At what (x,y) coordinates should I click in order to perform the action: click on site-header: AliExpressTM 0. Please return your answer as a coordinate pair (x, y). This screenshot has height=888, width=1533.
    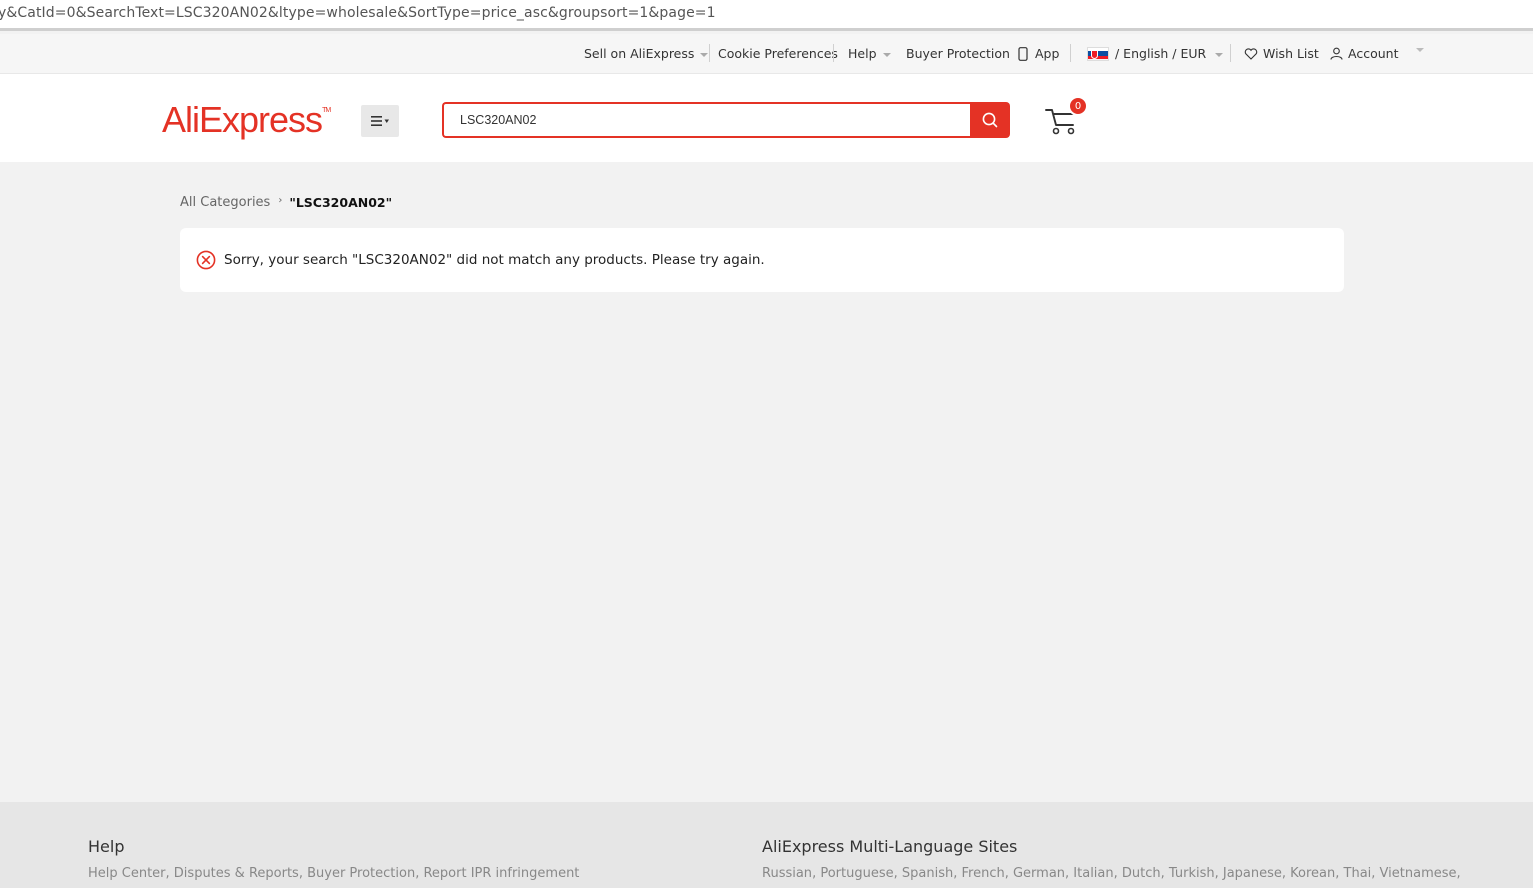
    Looking at the image, I should click on (766, 118).